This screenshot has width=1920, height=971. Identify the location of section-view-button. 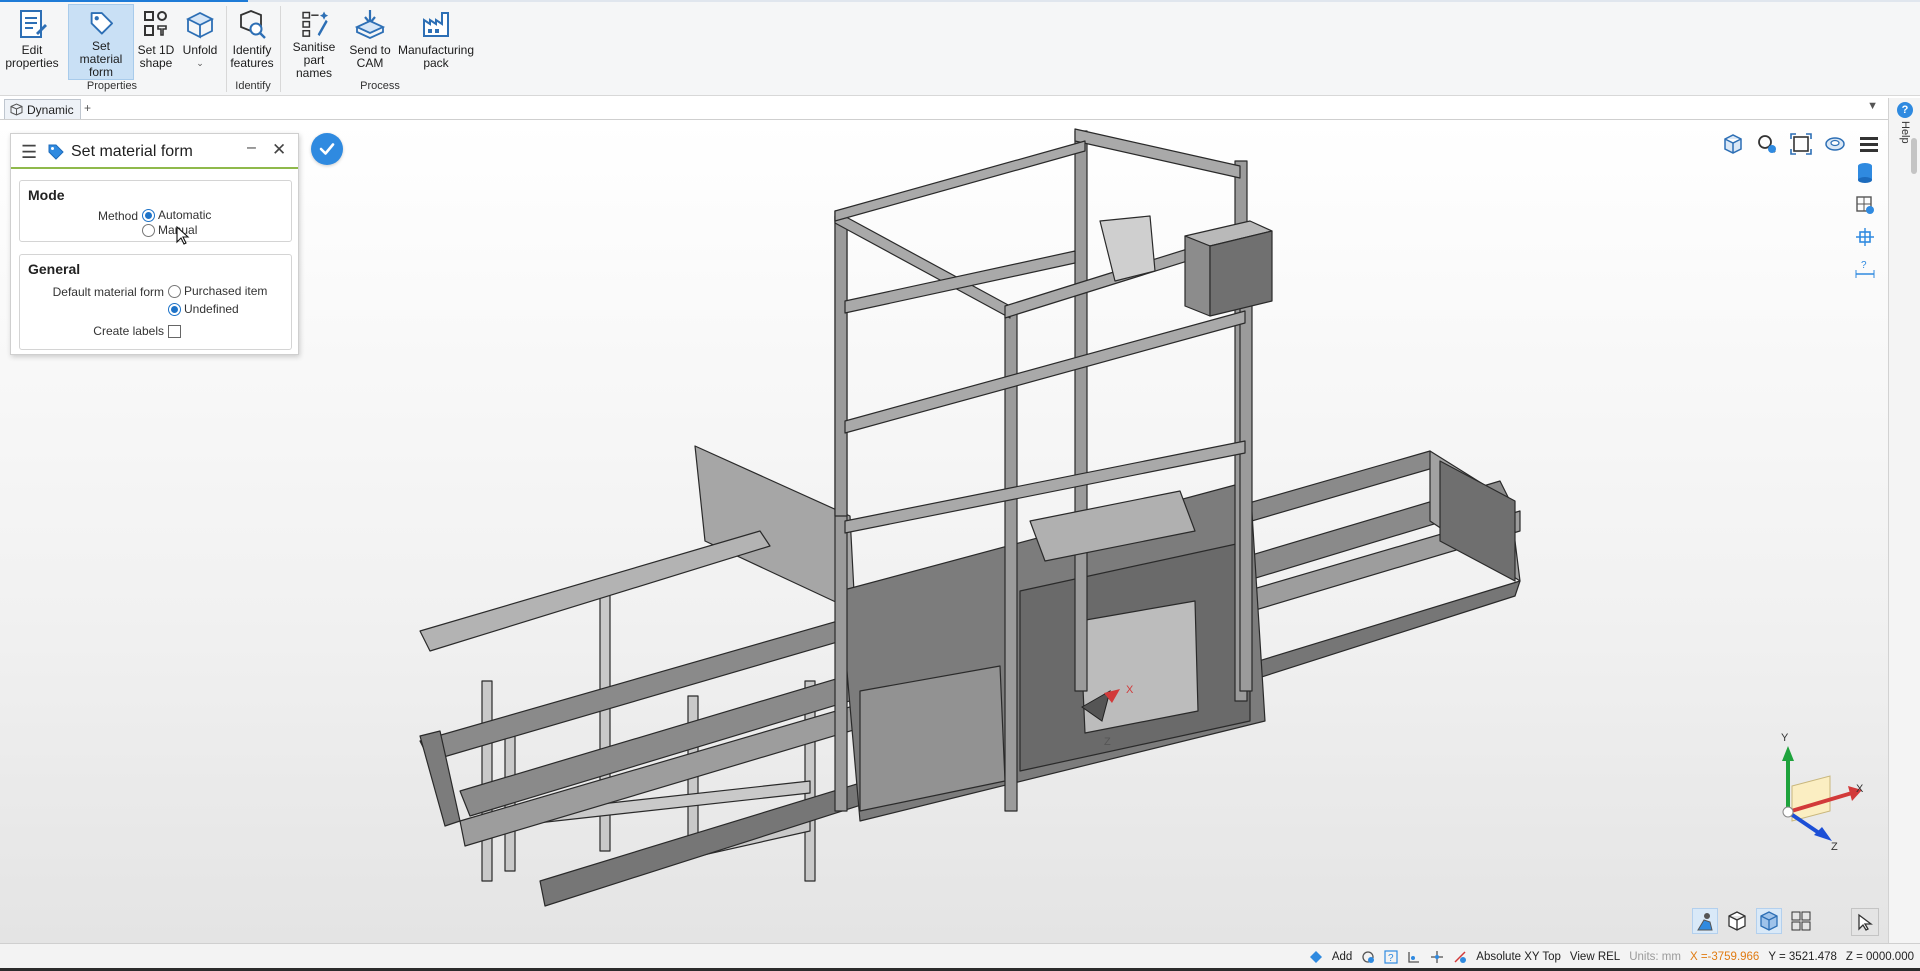
(1865, 205).